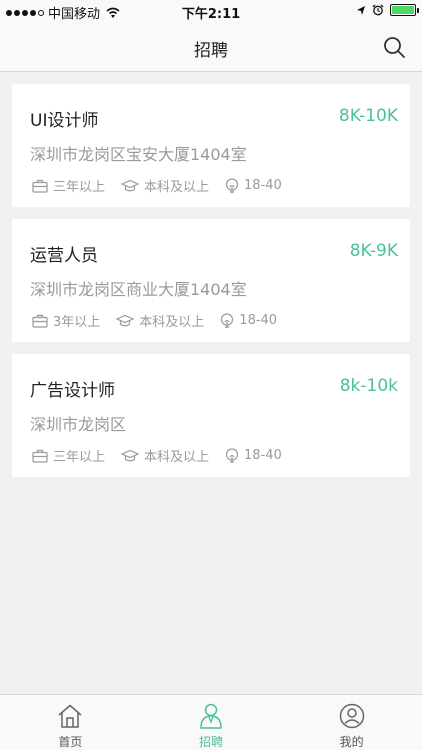 Image resolution: width=422 pixels, height=750 pixels. What do you see at coordinates (404, 10) in the screenshot?
I see `battery-icon` at bounding box center [404, 10].